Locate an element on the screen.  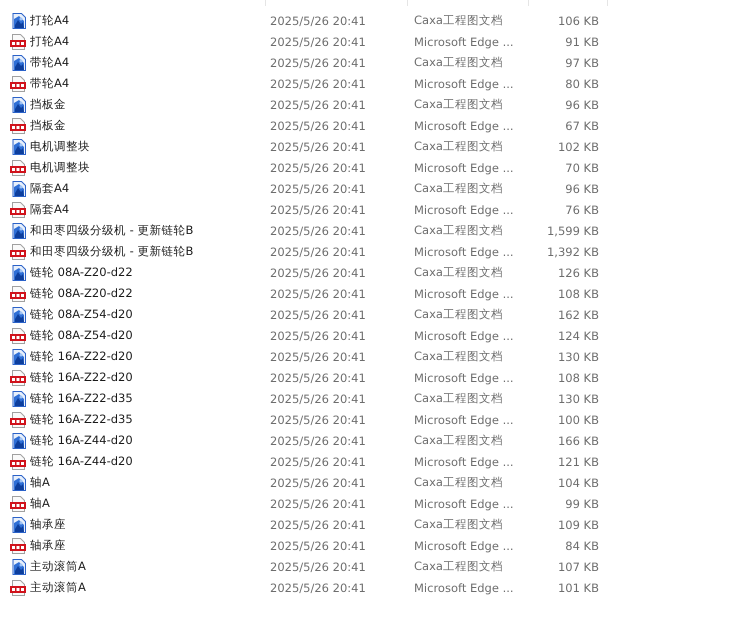
file-name: 链轮 16A-Z22-d20 is located at coordinates (82, 377).